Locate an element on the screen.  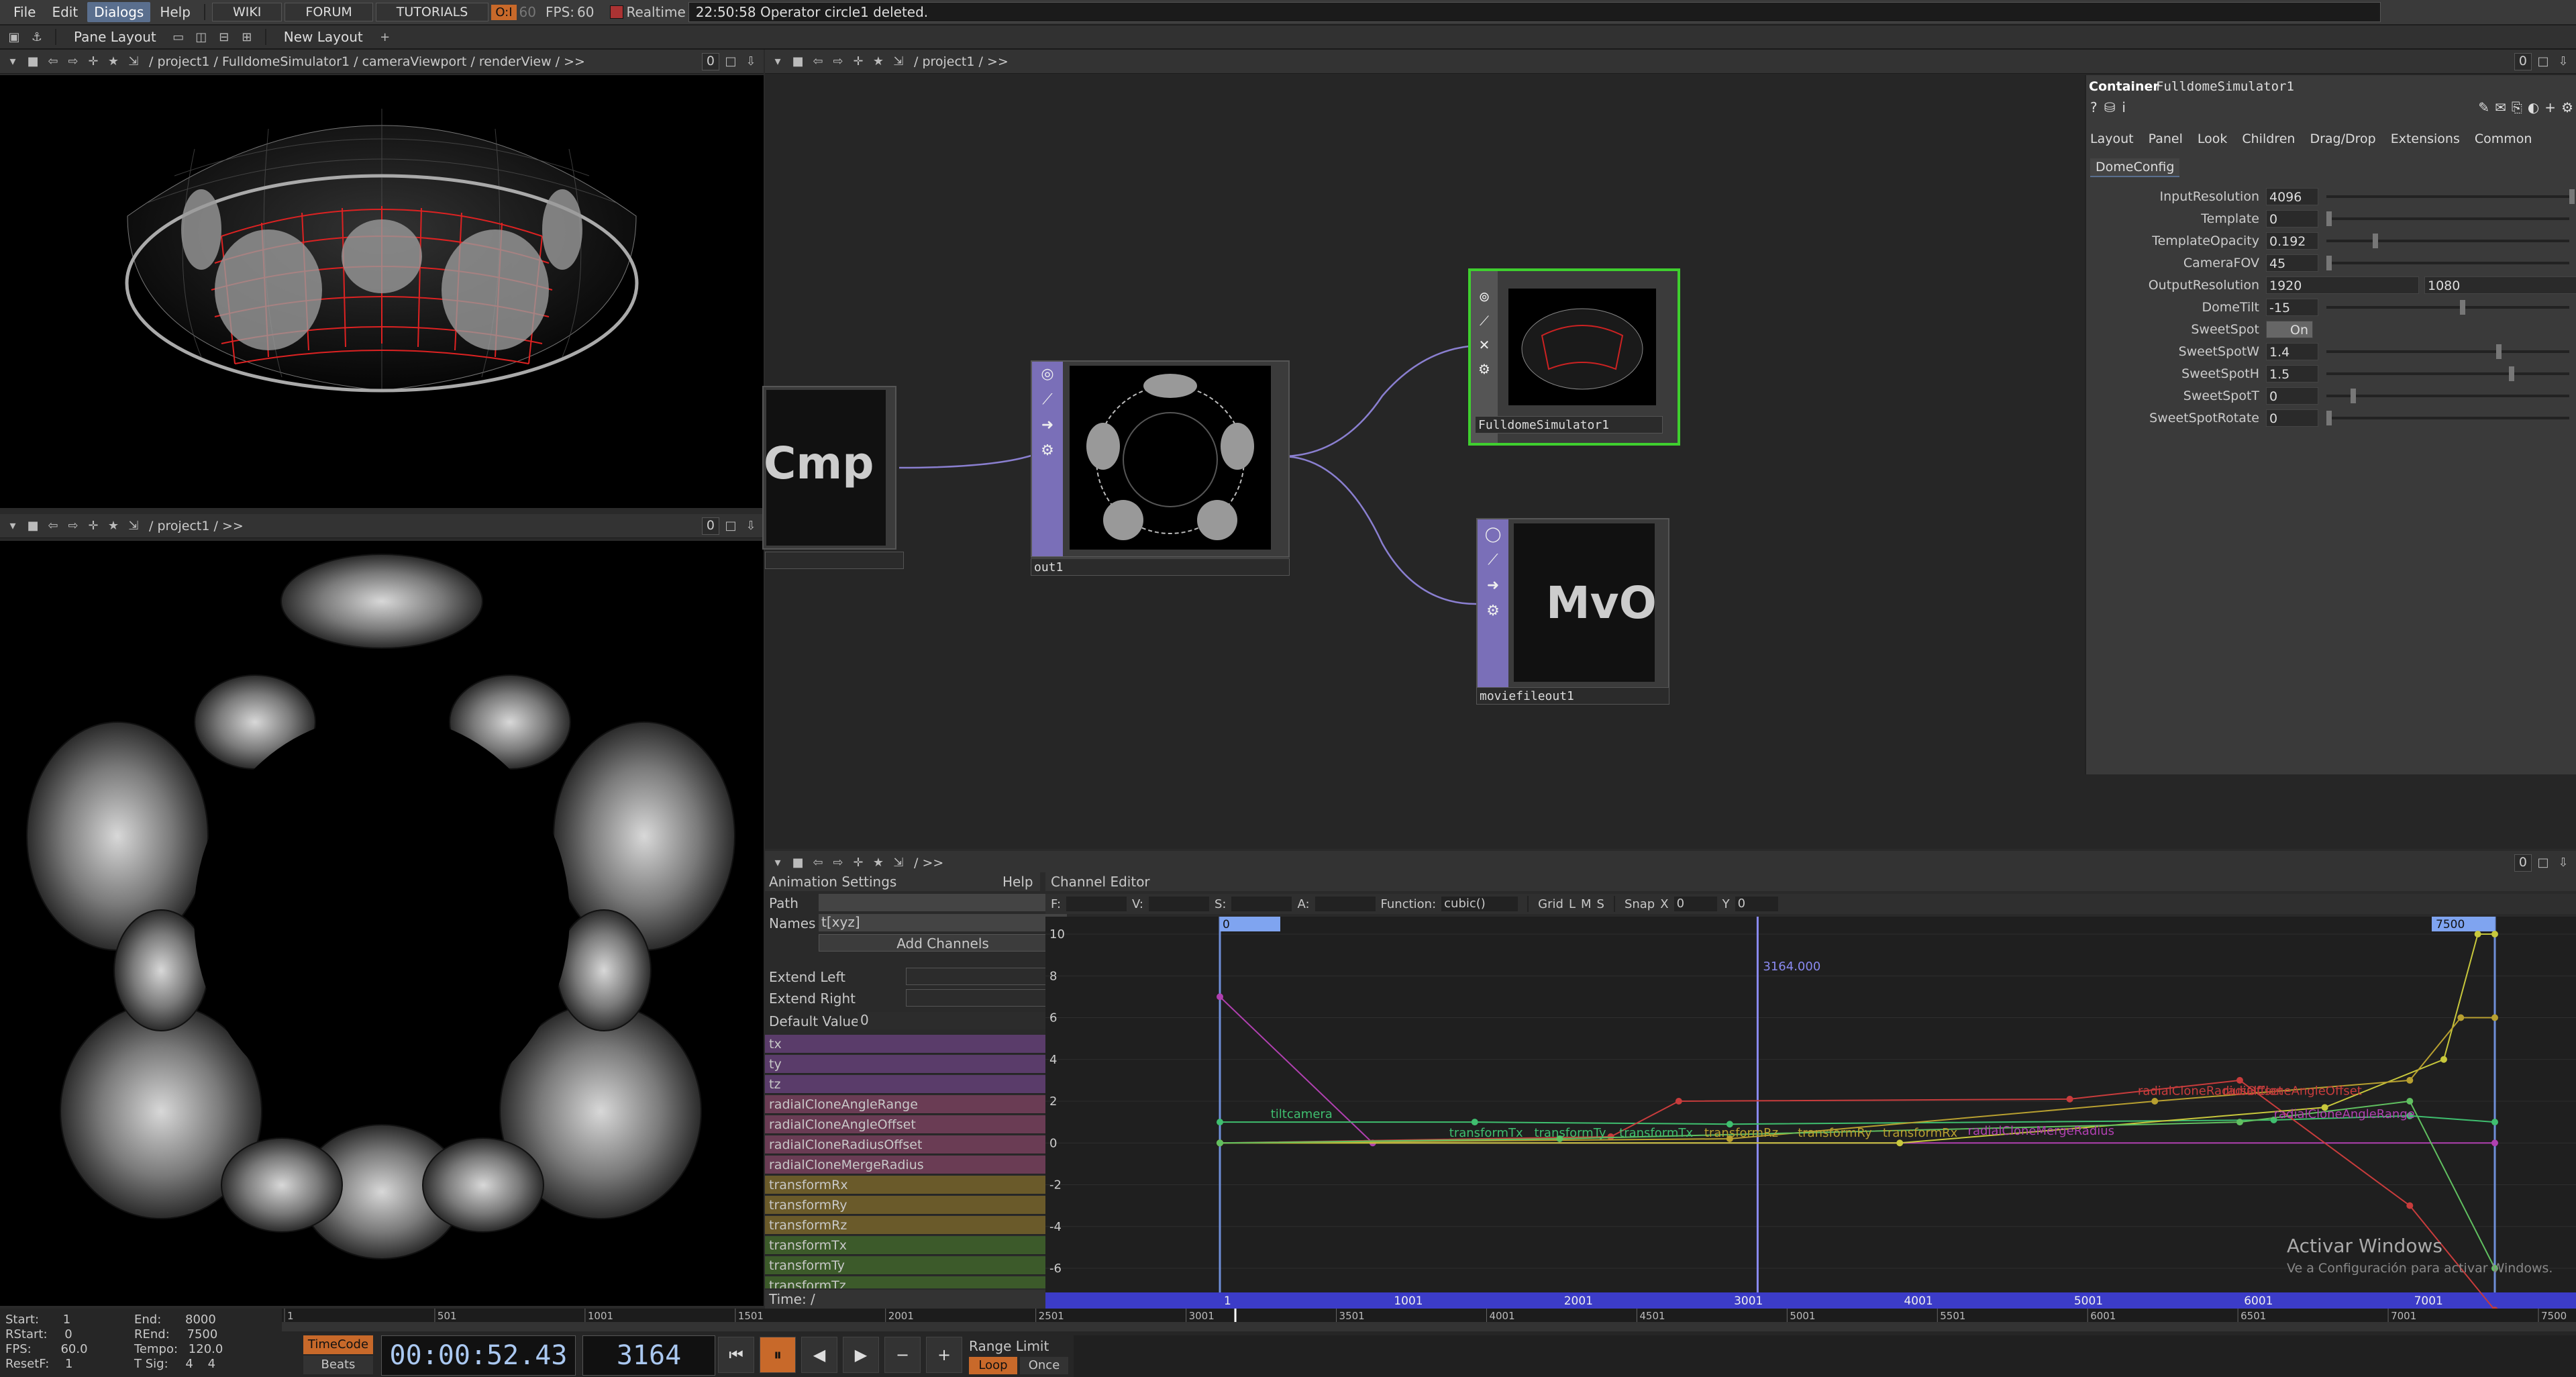
grid-l-button: L is located at coordinates (1572, 904).